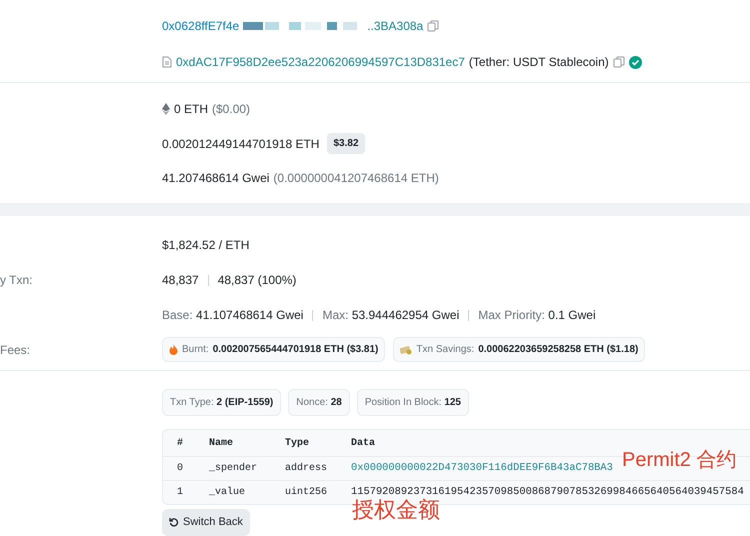 This screenshot has height=536, width=750. I want to click on attribute-badge: Txn Type: 2 (EIP-1559), so click(222, 402).